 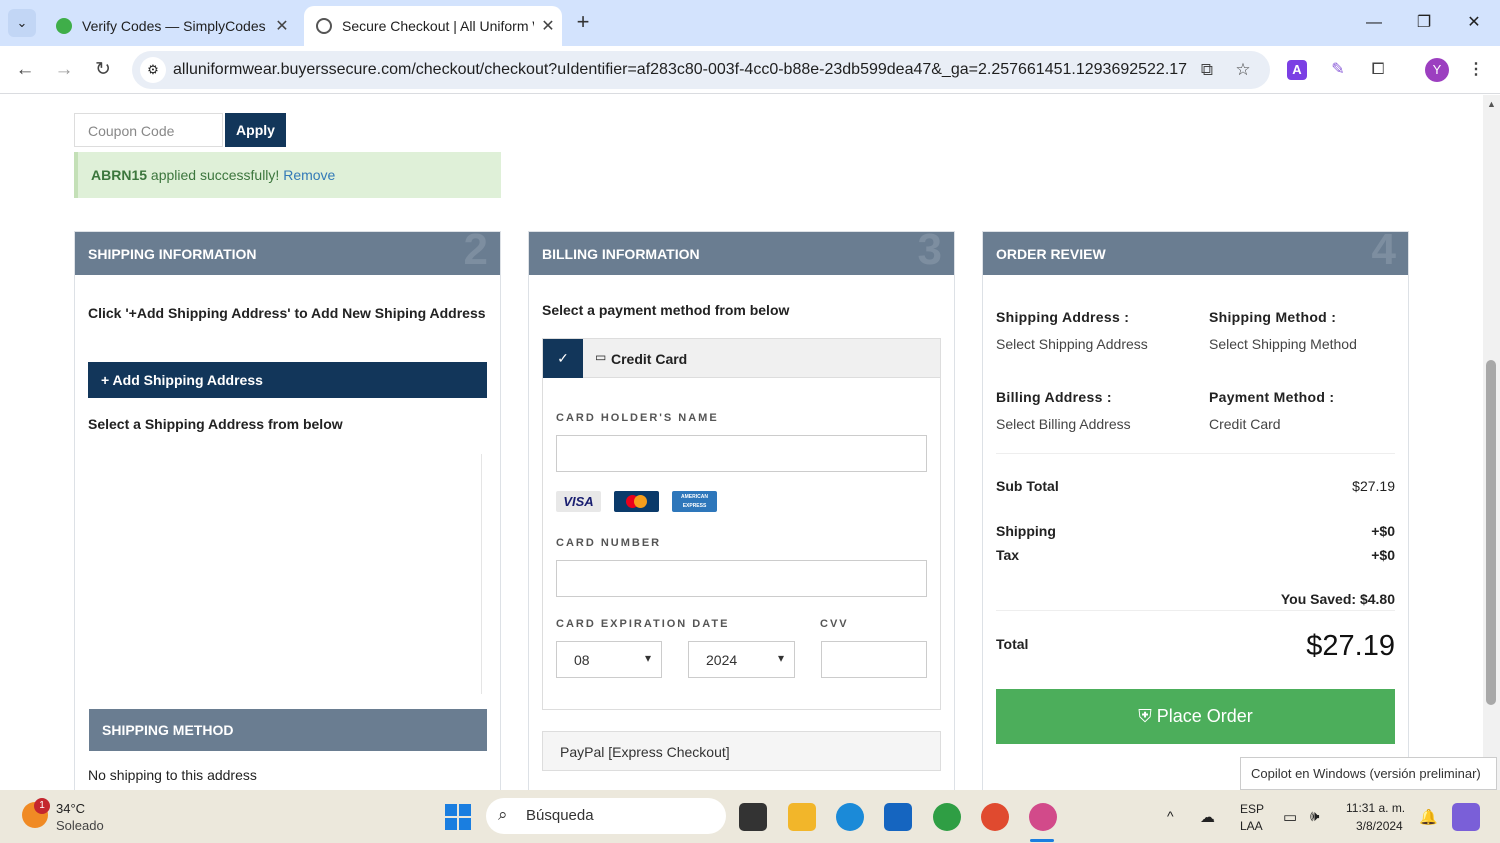 What do you see at coordinates (1008, 555) in the screenshot?
I see `tax-label: Tax` at bounding box center [1008, 555].